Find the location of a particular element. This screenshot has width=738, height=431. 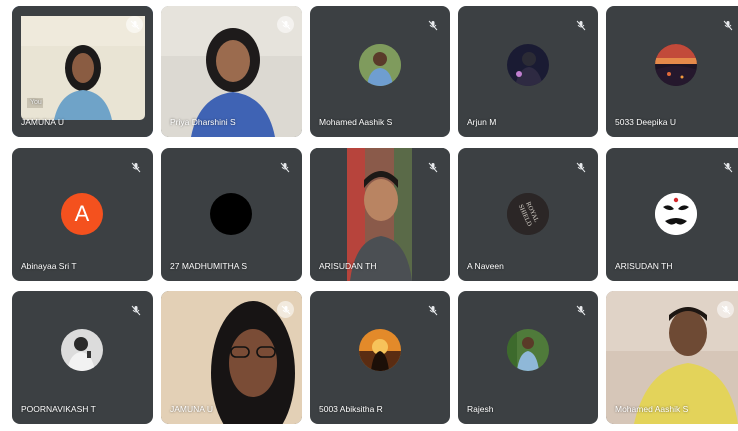

self-label: You is located at coordinates (36, 102).